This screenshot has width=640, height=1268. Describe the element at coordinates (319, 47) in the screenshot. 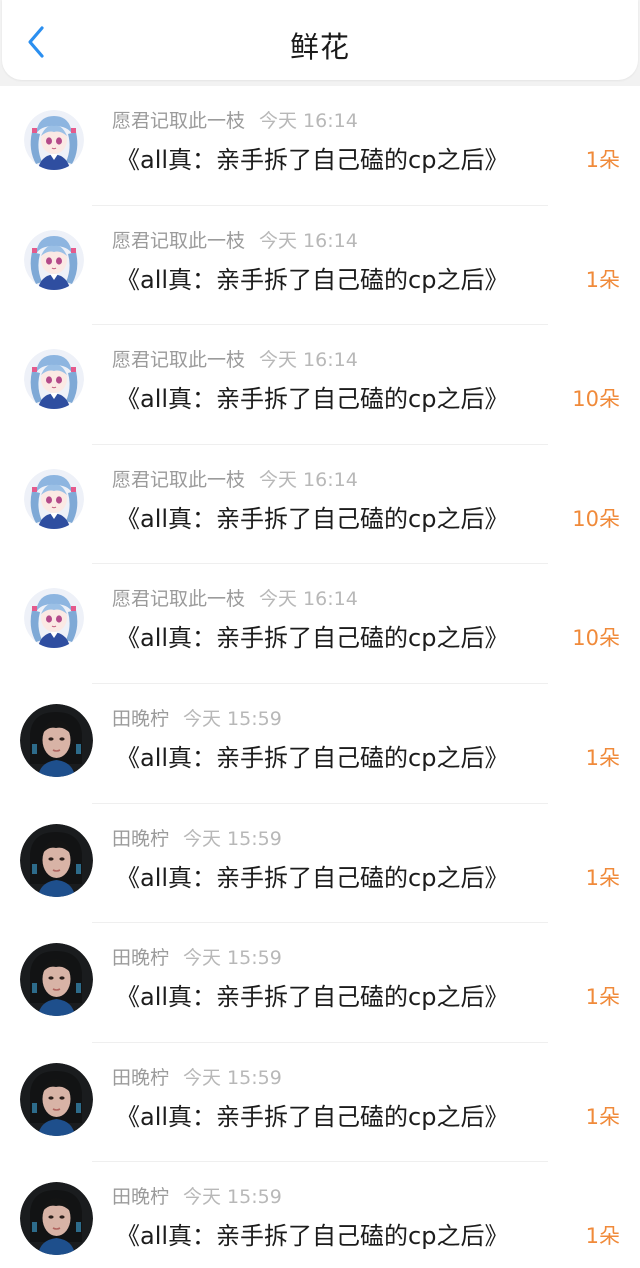

I see `page-title: 鲜花` at that location.